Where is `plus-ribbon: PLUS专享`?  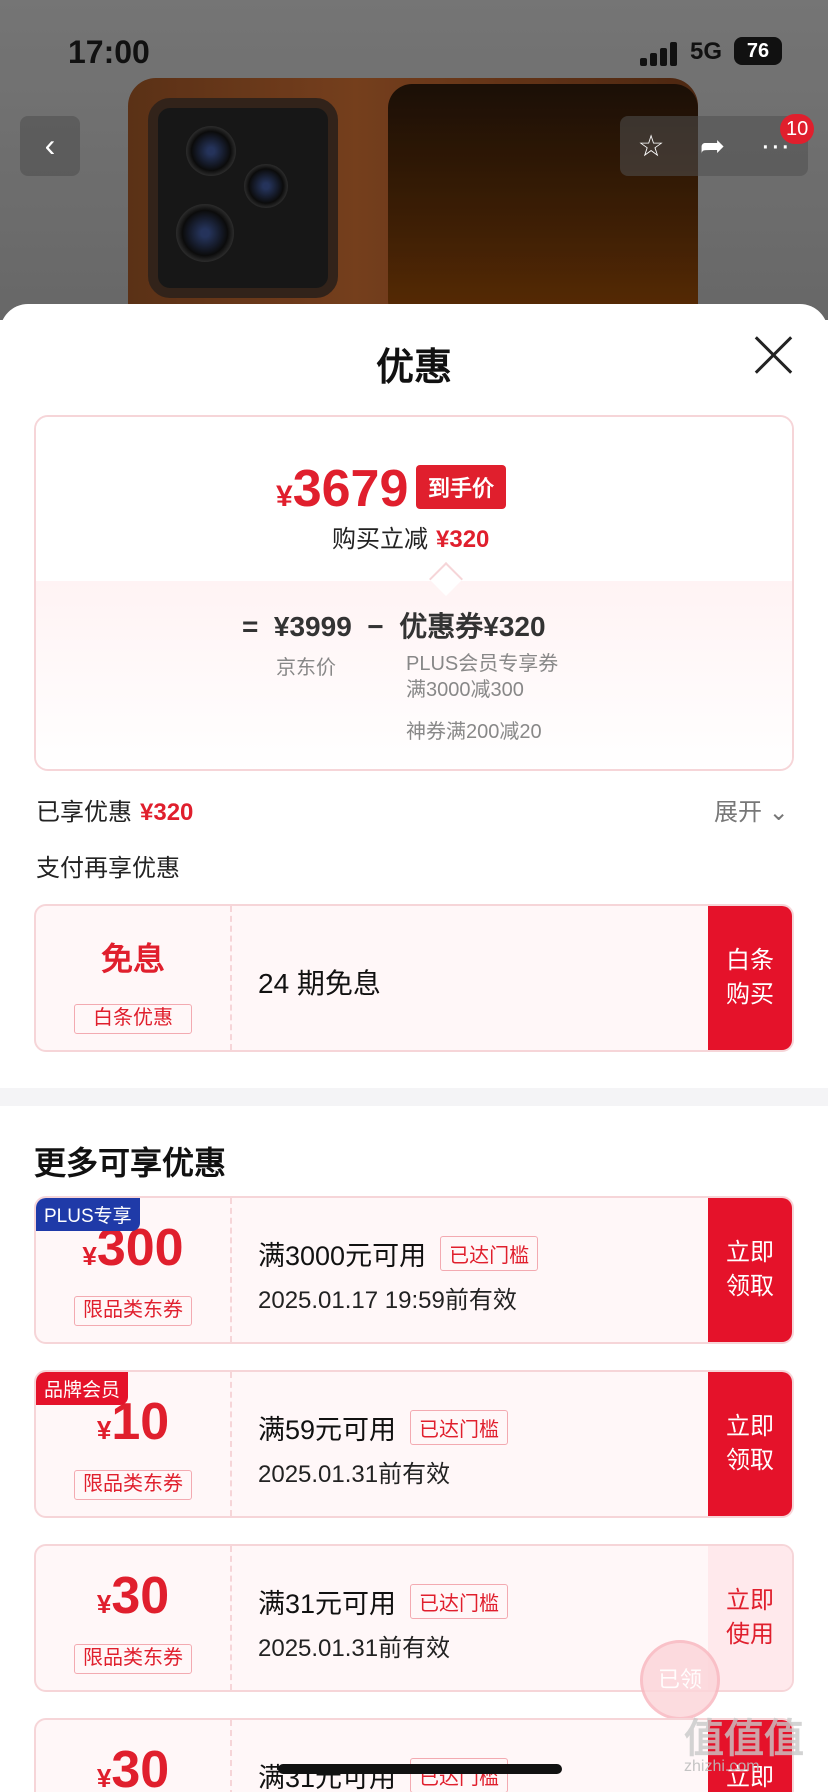
plus-ribbon: PLUS专享 is located at coordinates (88, 1214).